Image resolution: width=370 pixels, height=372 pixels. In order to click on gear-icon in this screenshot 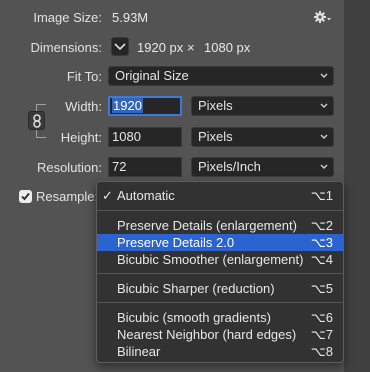, I will do `click(323, 17)`.